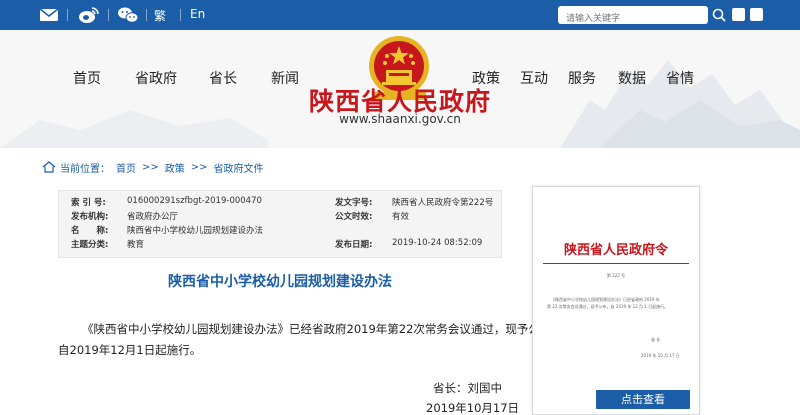  I want to click on search-input, so click(633, 19).